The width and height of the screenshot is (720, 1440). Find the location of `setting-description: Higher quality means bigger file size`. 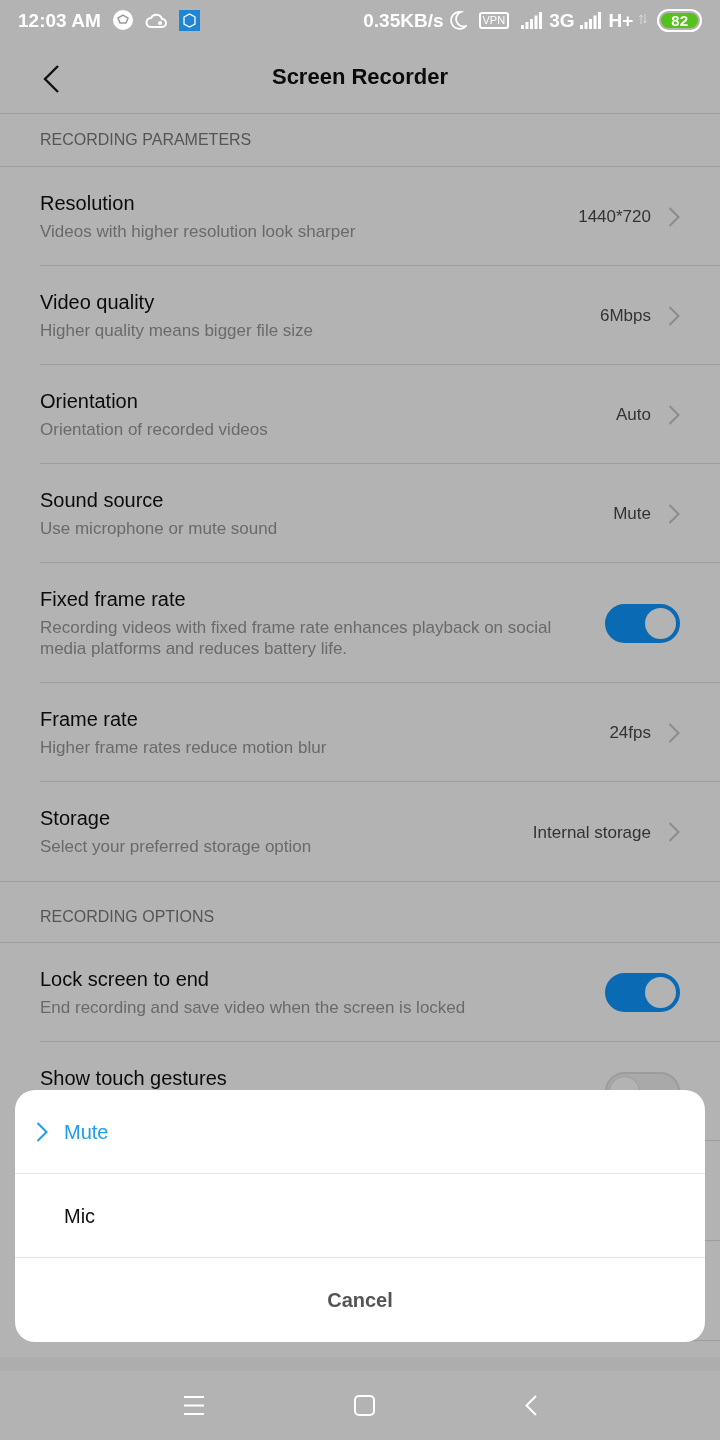

setting-description: Higher quality means bigger file size is located at coordinates (177, 330).